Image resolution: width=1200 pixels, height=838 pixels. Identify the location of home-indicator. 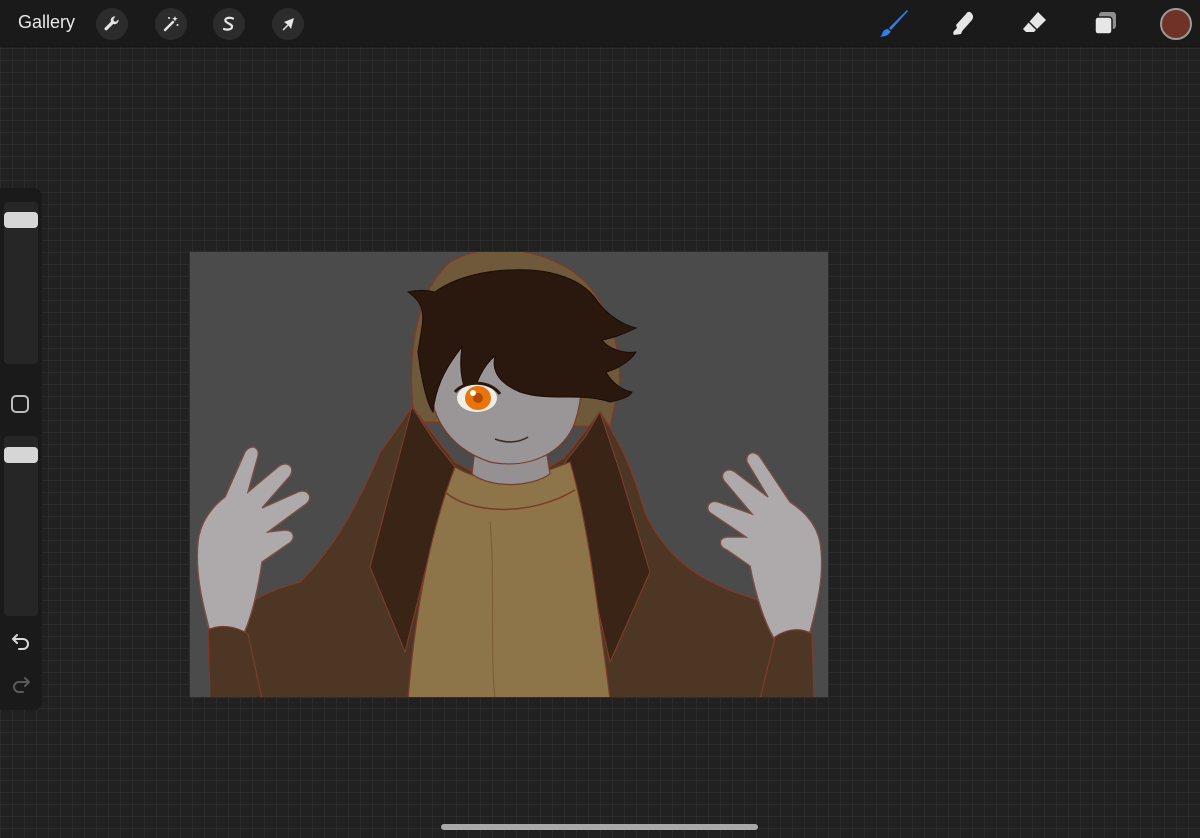
(599, 827).